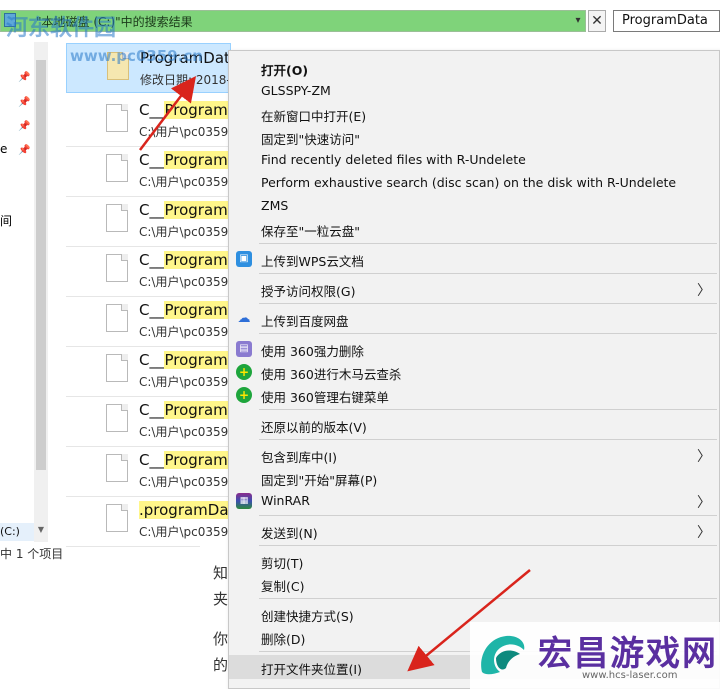 The height and width of the screenshot is (689, 720). I want to click on nav-item-drive-c: (C:), so click(17, 532).